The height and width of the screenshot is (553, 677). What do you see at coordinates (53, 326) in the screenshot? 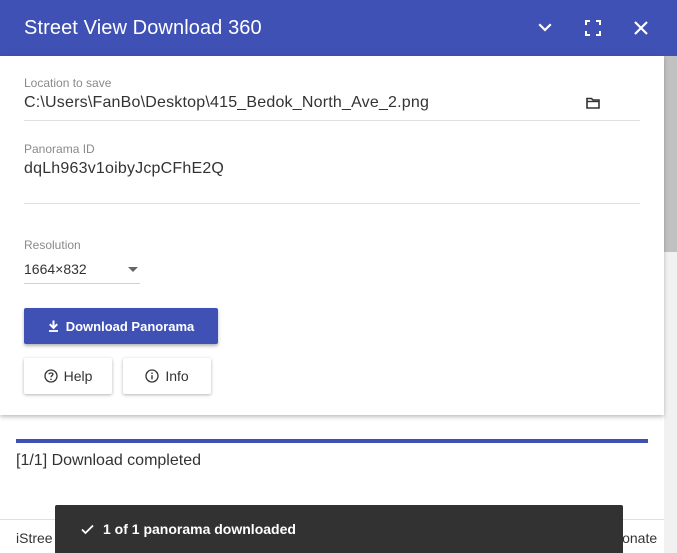
I see `download-icon` at bounding box center [53, 326].